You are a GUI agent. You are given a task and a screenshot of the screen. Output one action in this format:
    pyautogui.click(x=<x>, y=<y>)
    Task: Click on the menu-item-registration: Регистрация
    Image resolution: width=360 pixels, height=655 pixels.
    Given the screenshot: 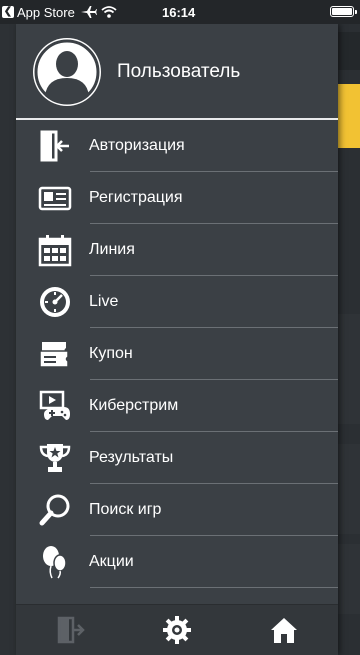 What is the action you would take?
    pyautogui.click(x=177, y=198)
    